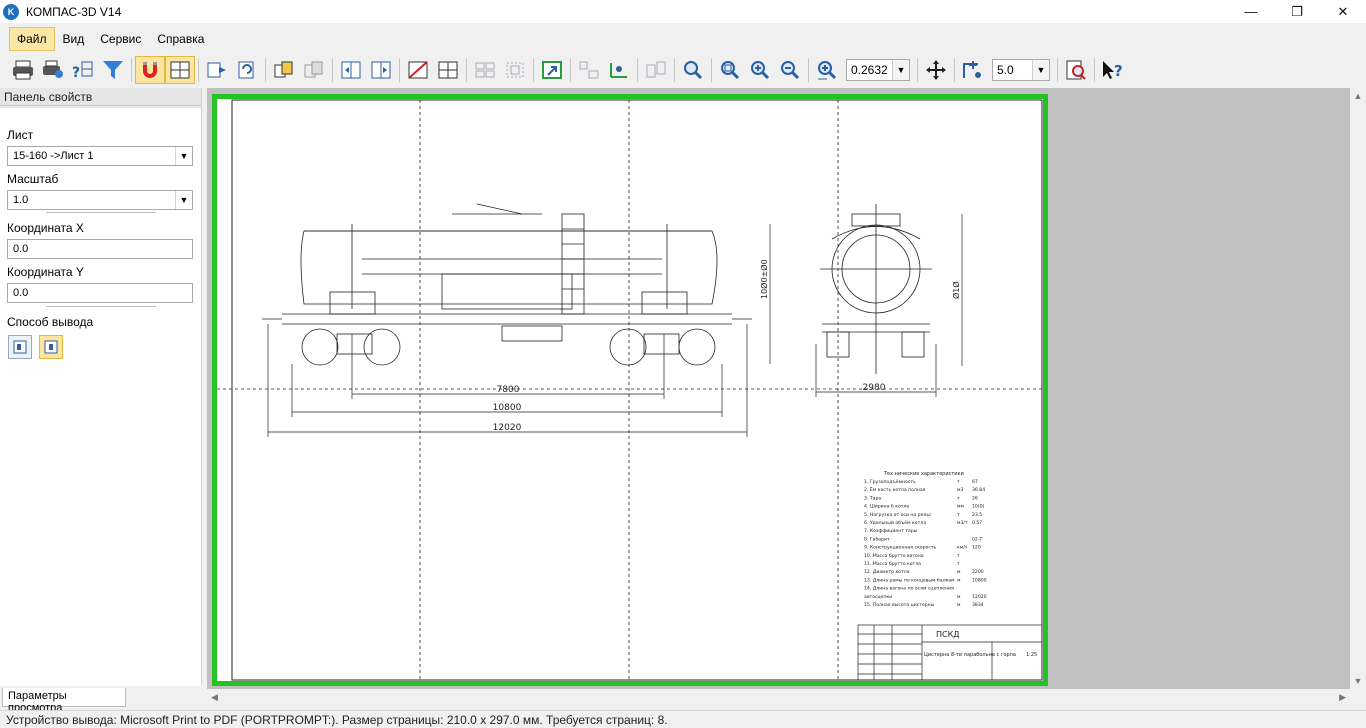  I want to click on page-next-button, so click(381, 70).